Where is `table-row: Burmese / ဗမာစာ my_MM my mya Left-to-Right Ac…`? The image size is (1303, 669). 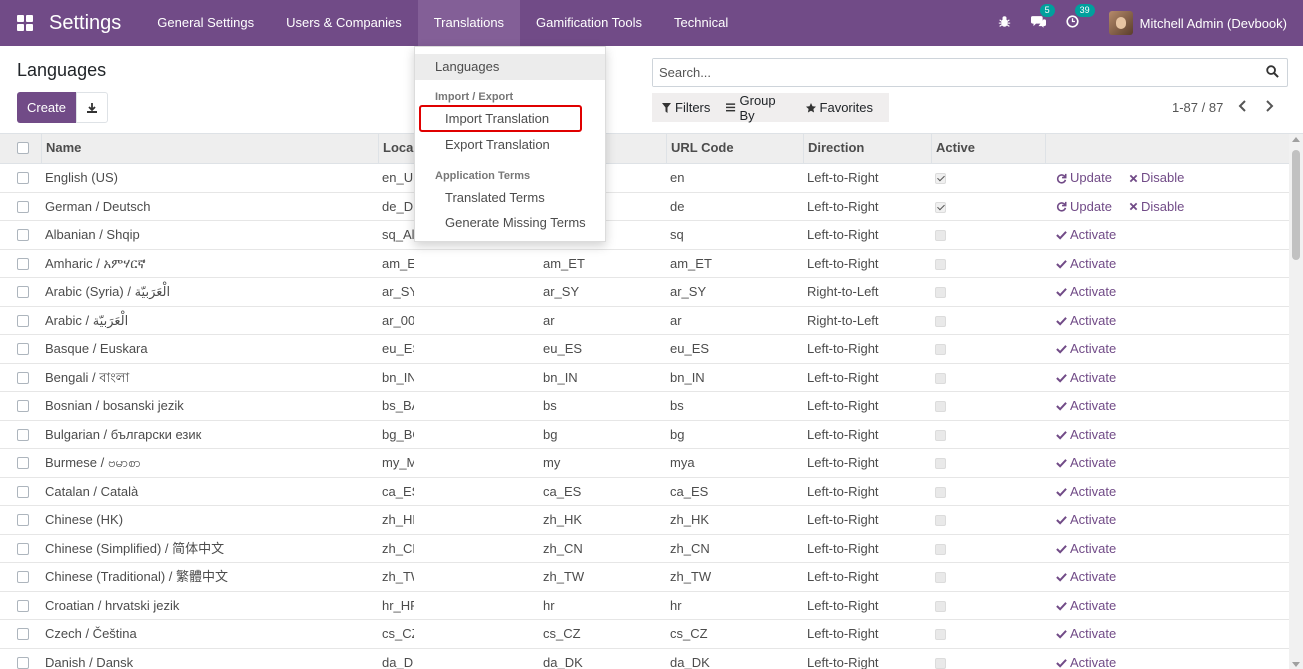 table-row: Burmese / ဗမာစာ my_MM my mya Left-to-Right Ac… is located at coordinates (644, 463).